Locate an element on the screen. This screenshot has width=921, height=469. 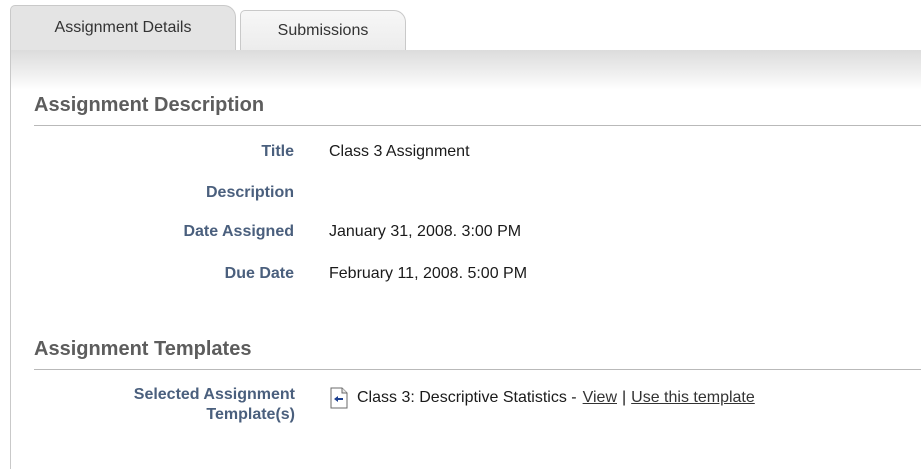
template-name: Class 3: Descriptive Statistics - is located at coordinates (467, 397).